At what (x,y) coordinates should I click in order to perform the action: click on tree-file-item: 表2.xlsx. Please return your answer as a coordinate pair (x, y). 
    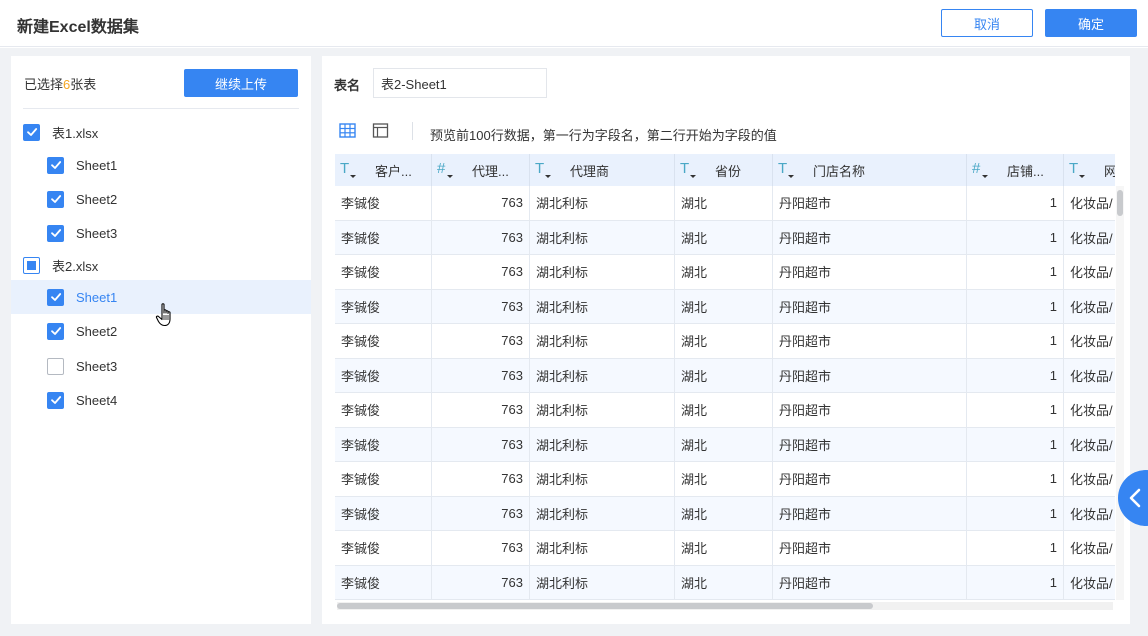
    Looking at the image, I should click on (161, 265).